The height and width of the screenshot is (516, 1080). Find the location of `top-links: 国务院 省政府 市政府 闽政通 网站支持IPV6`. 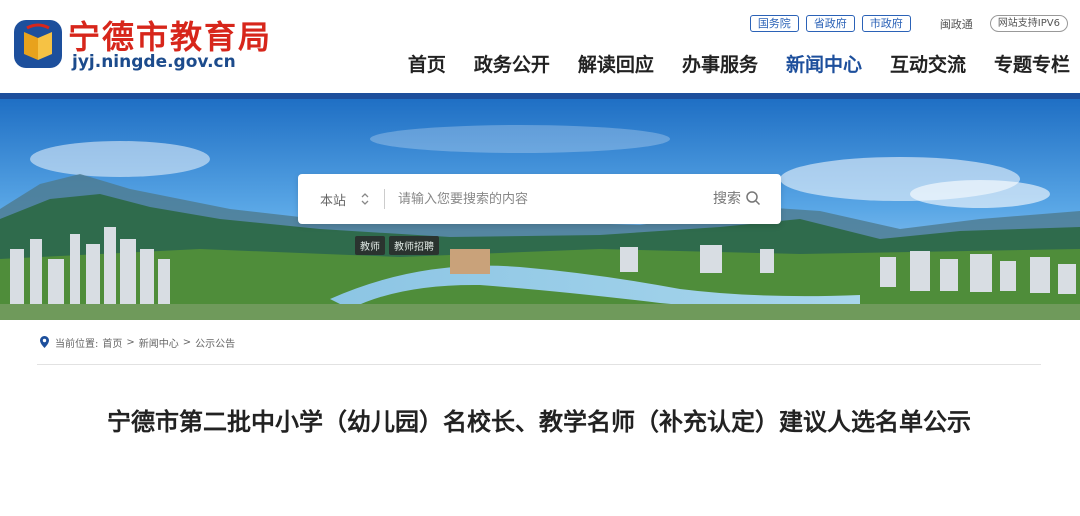

top-links: 国务院 省政府 市政府 闽政通 网站支持IPV6 is located at coordinates (908, 23).